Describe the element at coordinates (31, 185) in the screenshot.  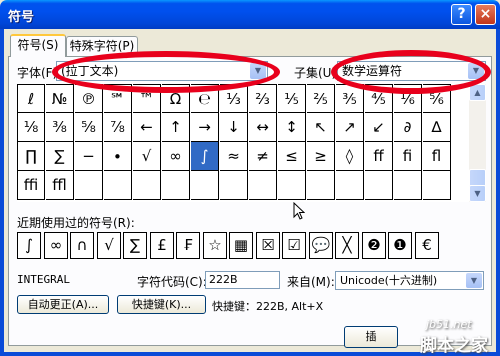
I see `symbol-cell: ﬃ` at that location.